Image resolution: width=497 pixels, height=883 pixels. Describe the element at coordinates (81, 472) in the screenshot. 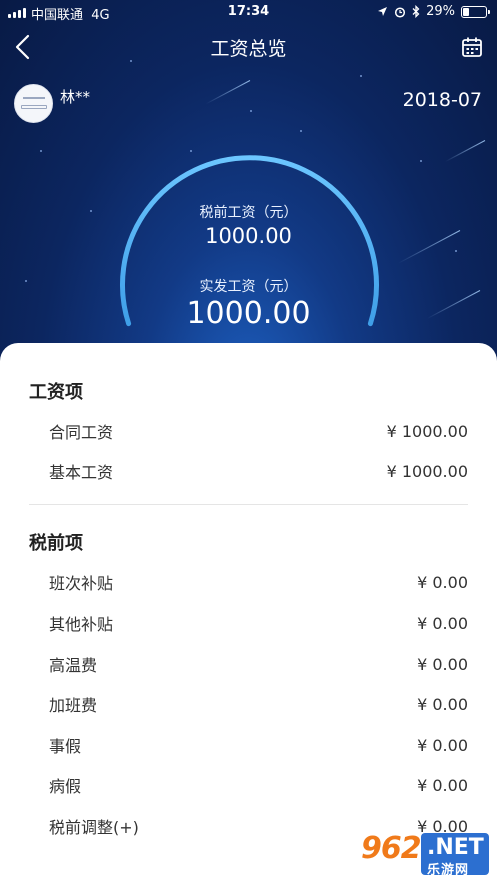

I see `item-label: 基本工资` at that location.